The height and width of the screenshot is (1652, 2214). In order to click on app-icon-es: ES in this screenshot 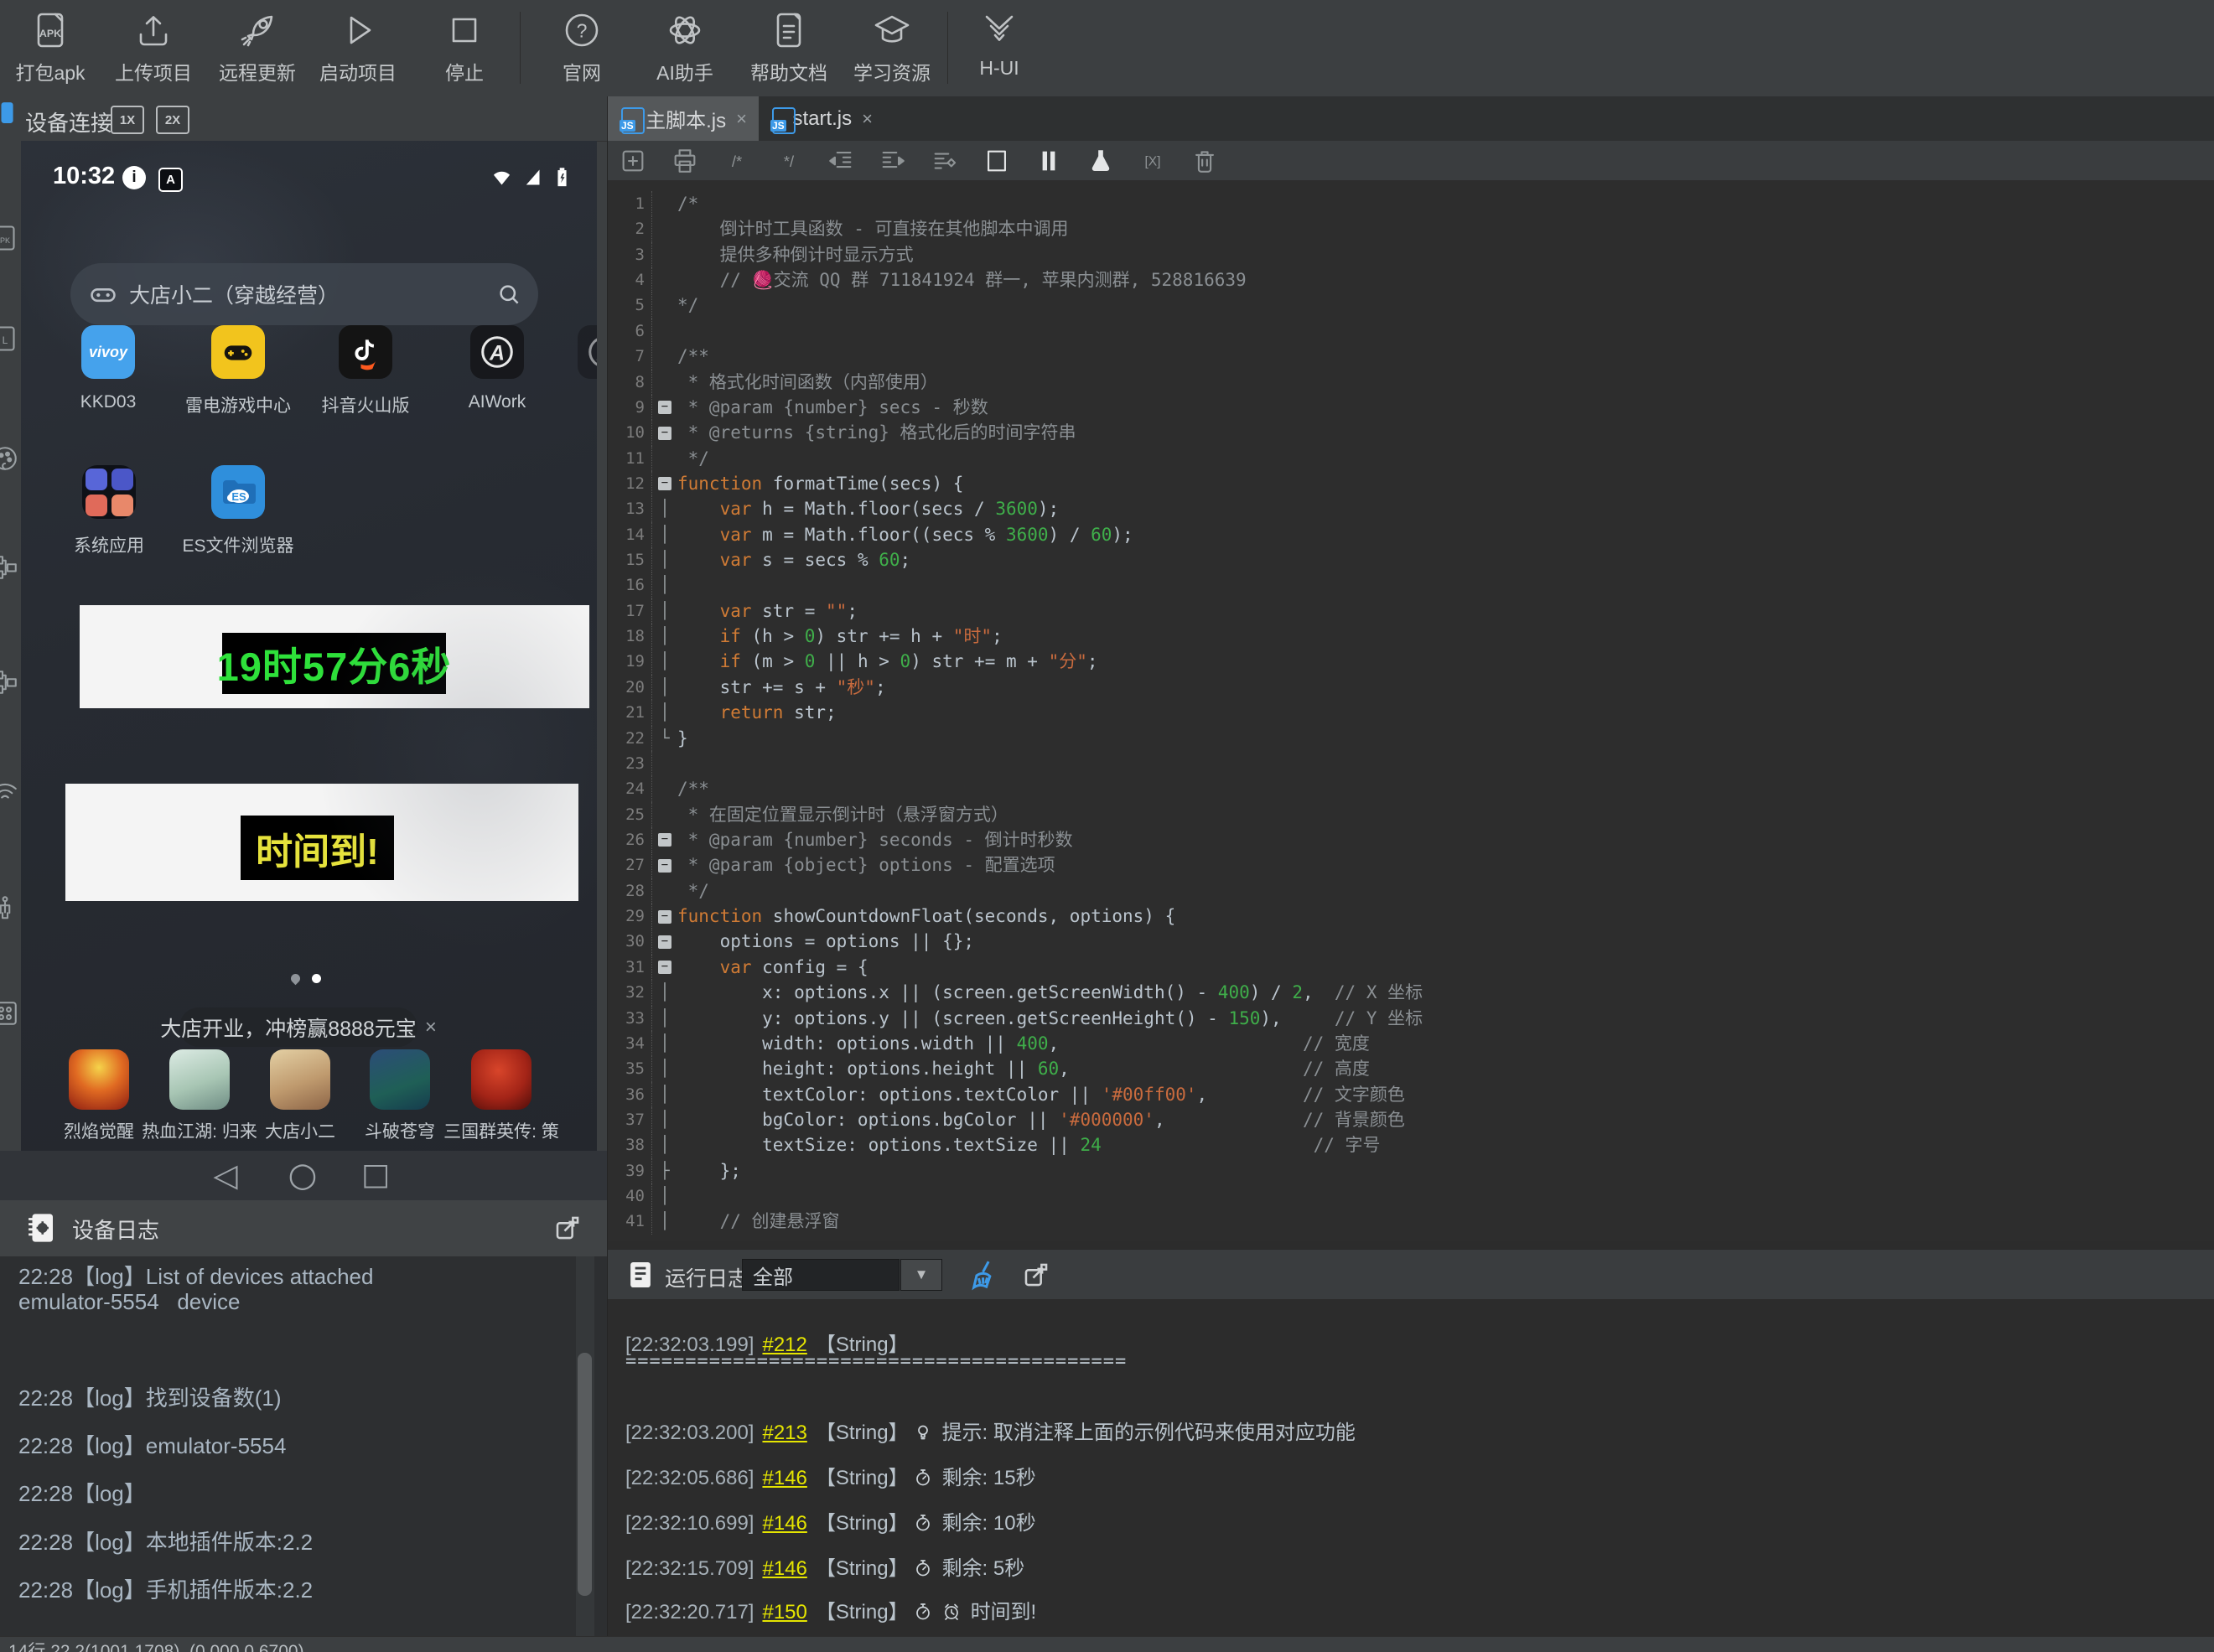, I will do `click(238, 492)`.